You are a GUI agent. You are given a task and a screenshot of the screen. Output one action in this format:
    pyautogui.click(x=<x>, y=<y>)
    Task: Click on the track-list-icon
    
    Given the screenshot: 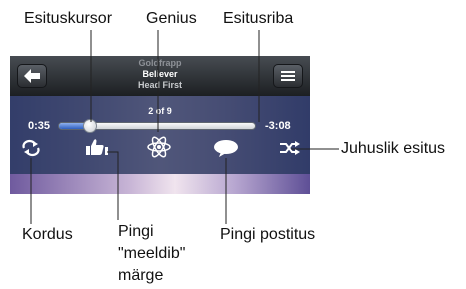 What is the action you would take?
    pyautogui.click(x=288, y=76)
    